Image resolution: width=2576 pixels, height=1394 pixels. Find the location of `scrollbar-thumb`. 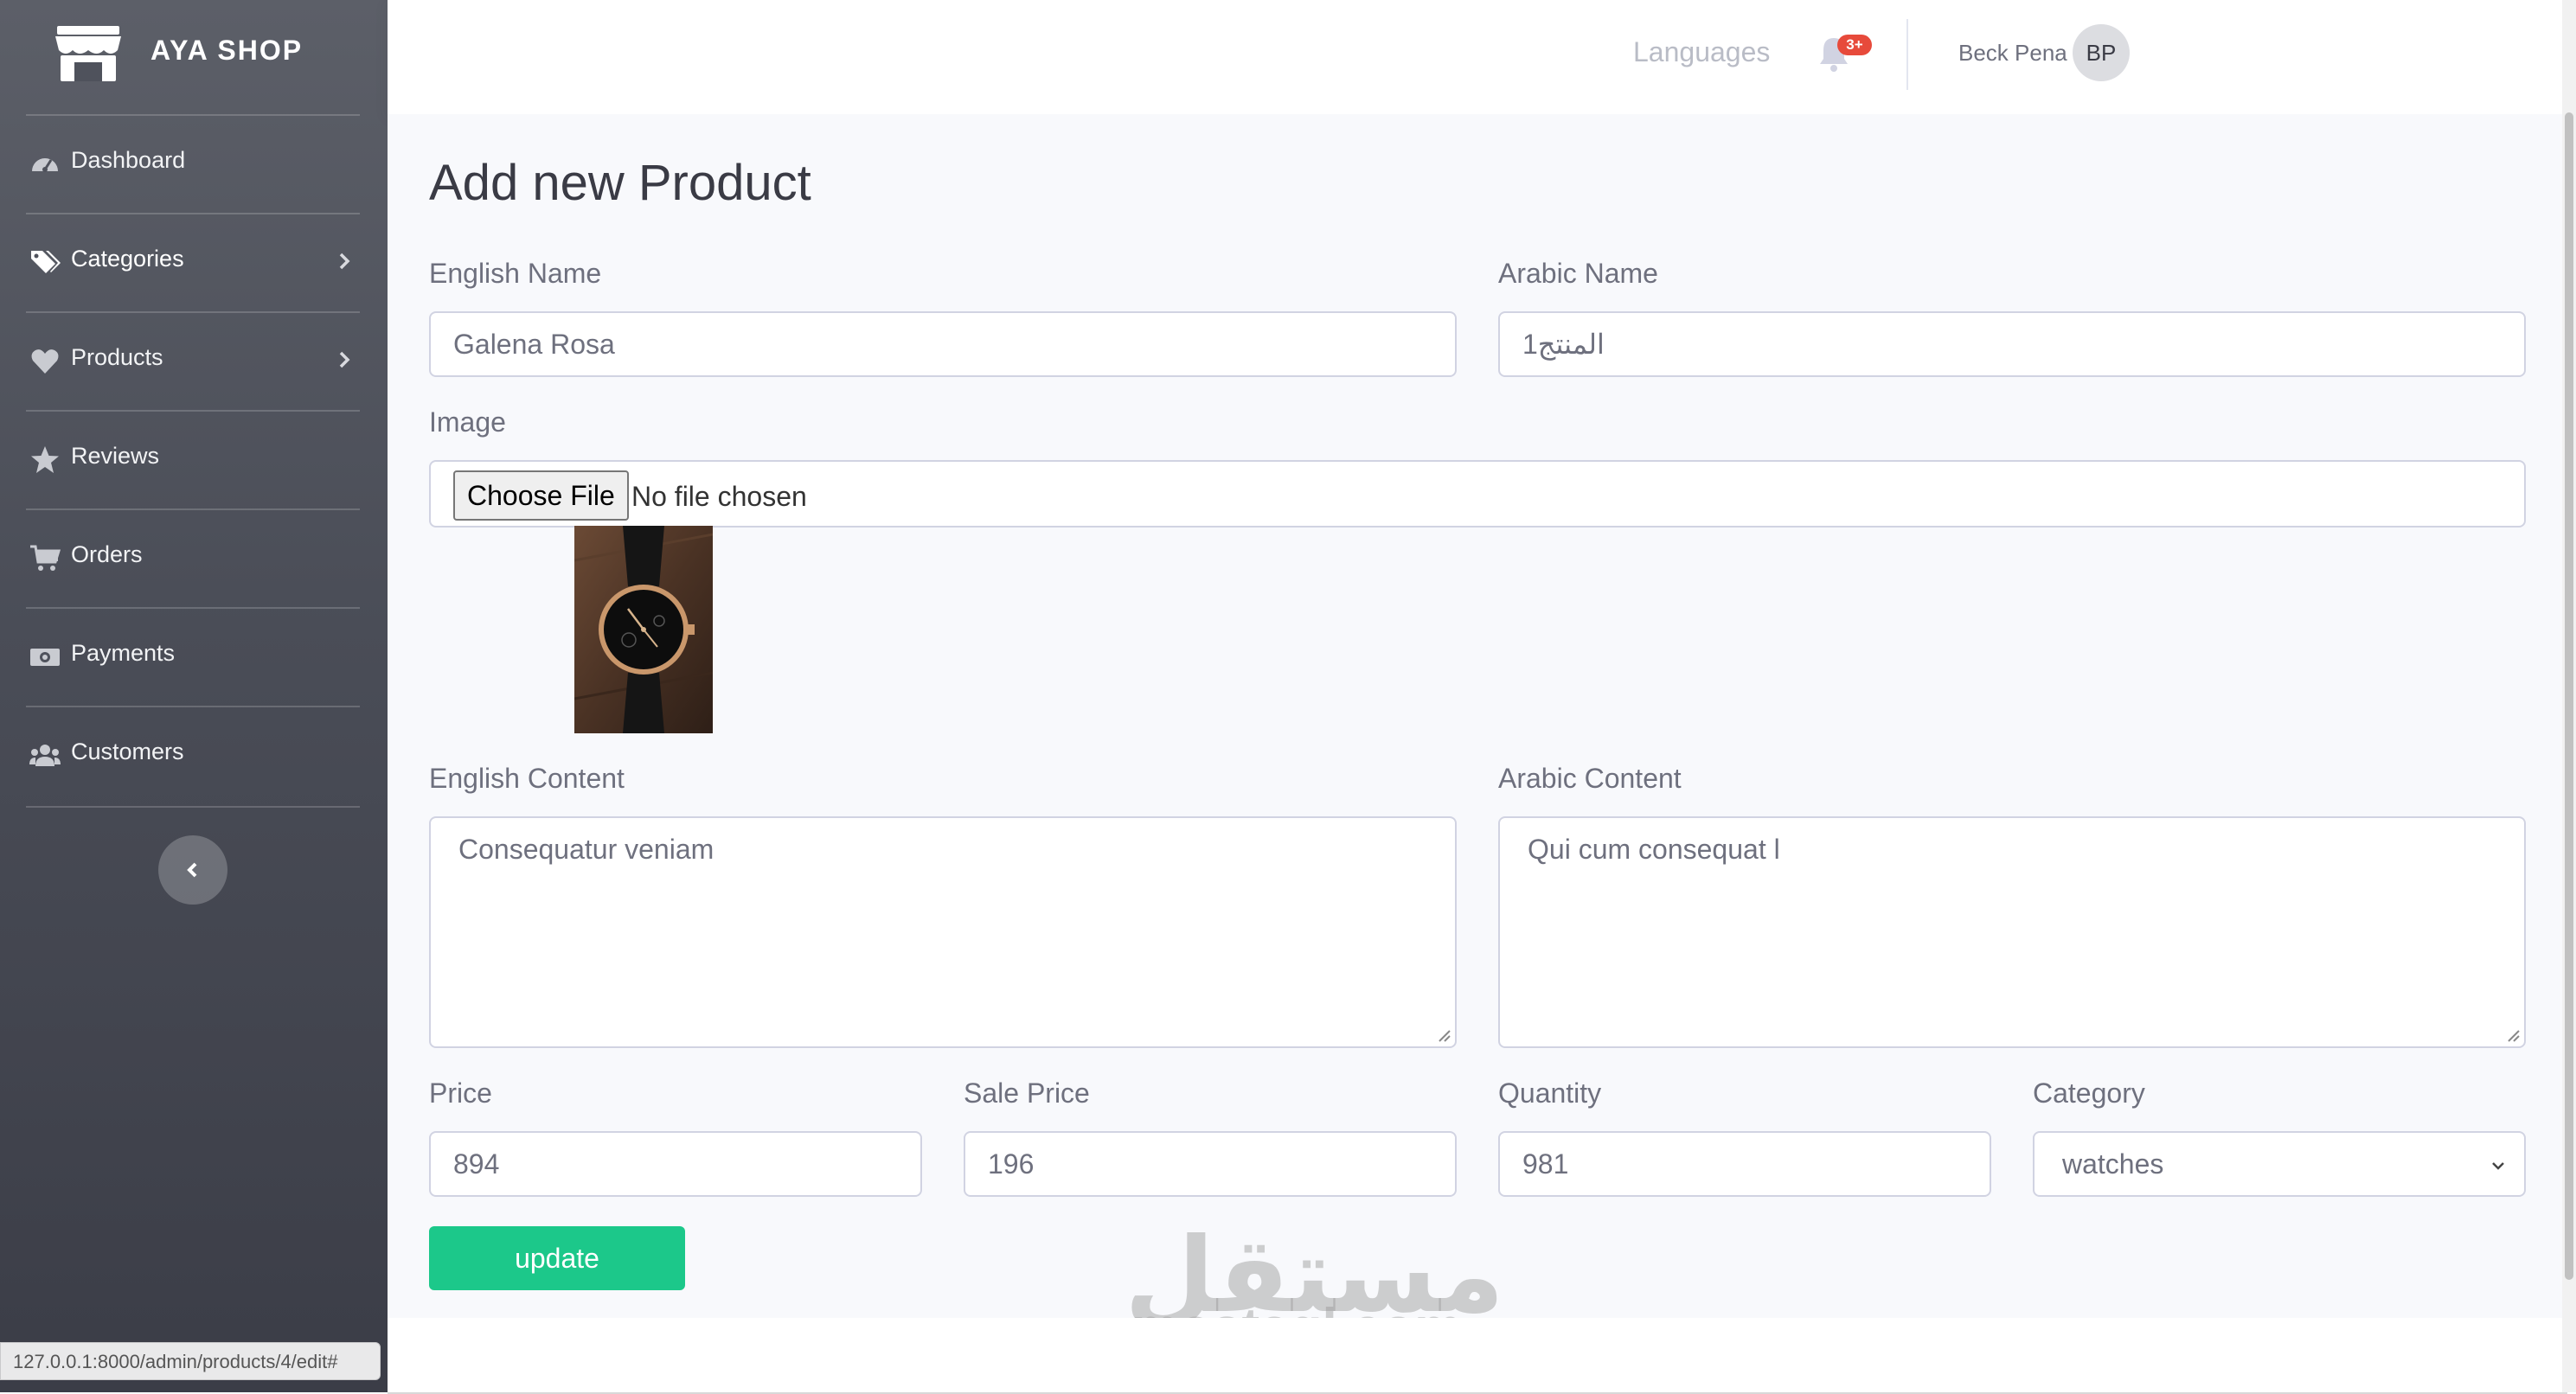

scrollbar-thumb is located at coordinates (2569, 696).